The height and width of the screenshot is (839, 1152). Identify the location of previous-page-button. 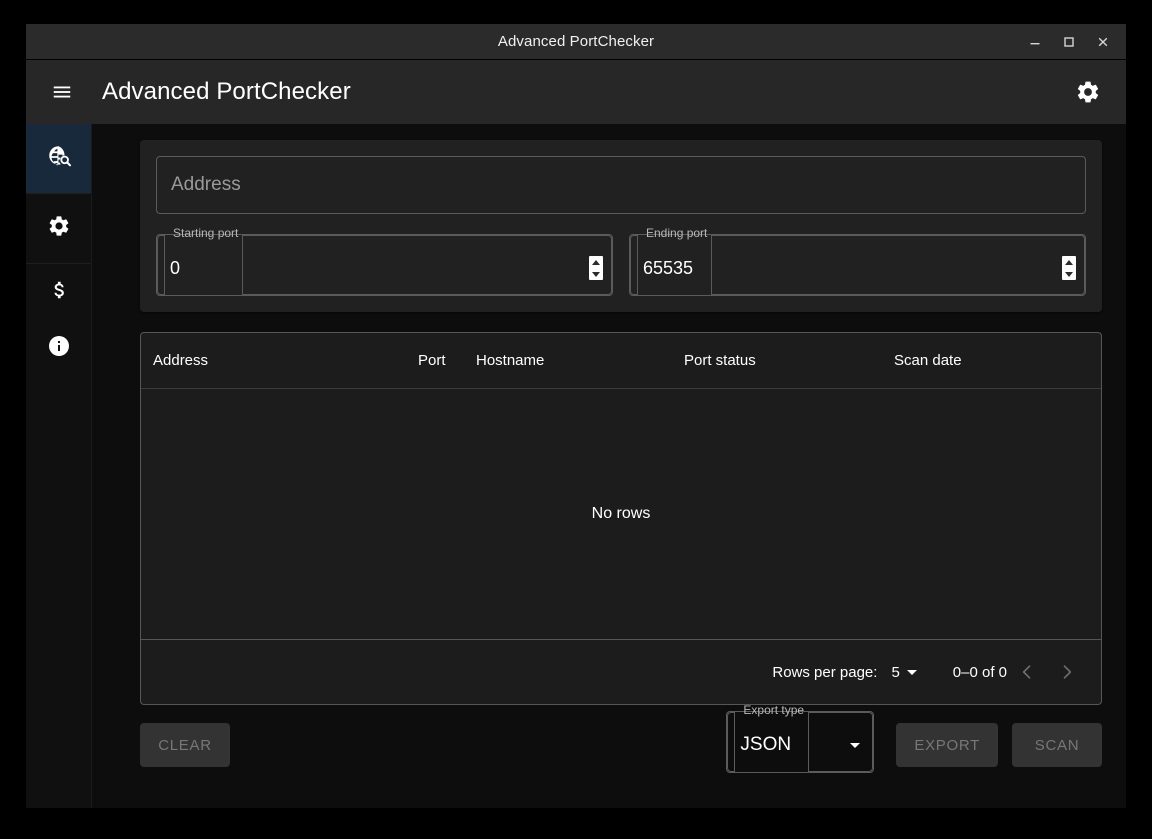
(1027, 672).